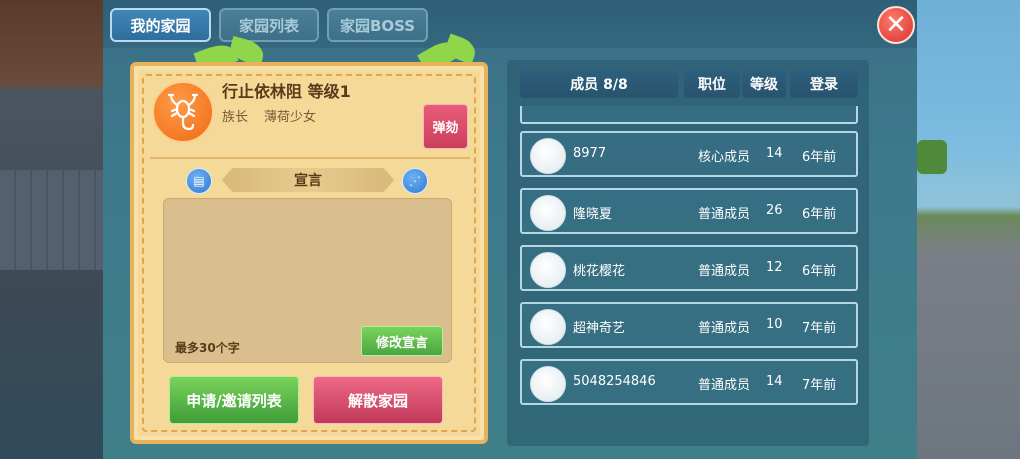 The height and width of the screenshot is (459, 1020). Describe the element at coordinates (968, 229) in the screenshot. I see `background-right` at that location.